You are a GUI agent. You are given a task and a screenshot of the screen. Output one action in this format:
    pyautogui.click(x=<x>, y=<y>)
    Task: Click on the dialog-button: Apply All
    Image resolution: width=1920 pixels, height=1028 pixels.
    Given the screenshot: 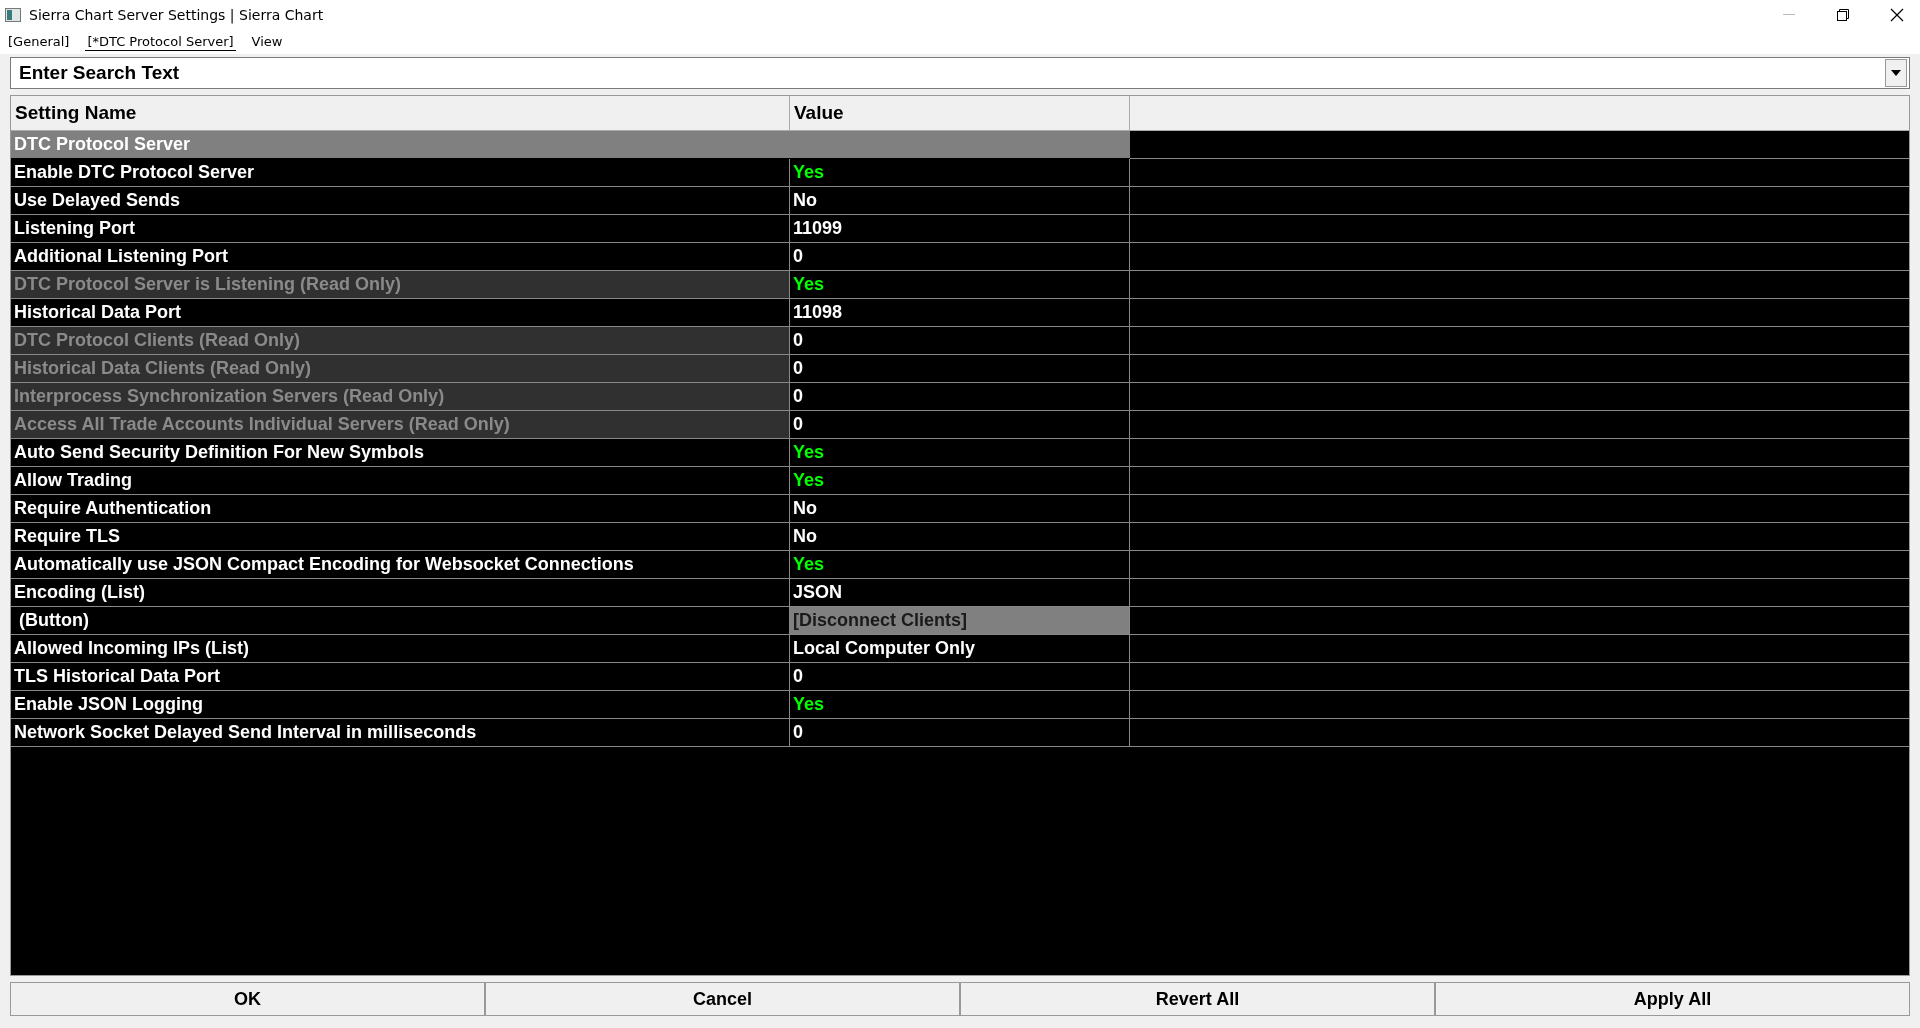 What is the action you would take?
    pyautogui.click(x=1672, y=999)
    